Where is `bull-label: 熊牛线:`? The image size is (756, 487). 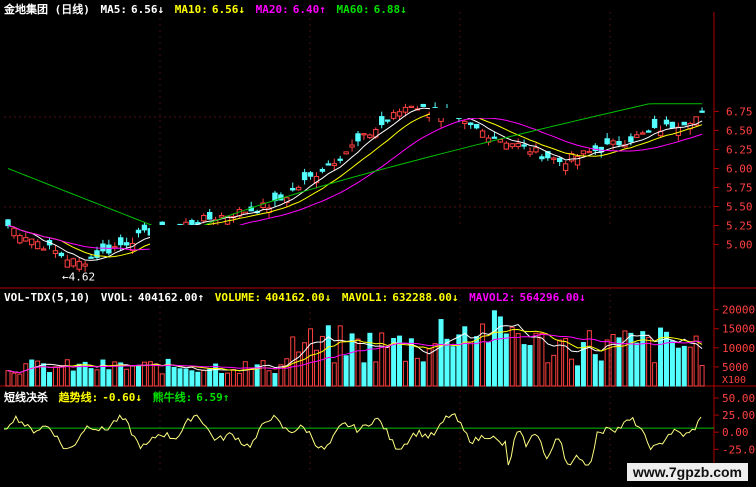 bull-label: 熊牛线: is located at coordinates (172, 397).